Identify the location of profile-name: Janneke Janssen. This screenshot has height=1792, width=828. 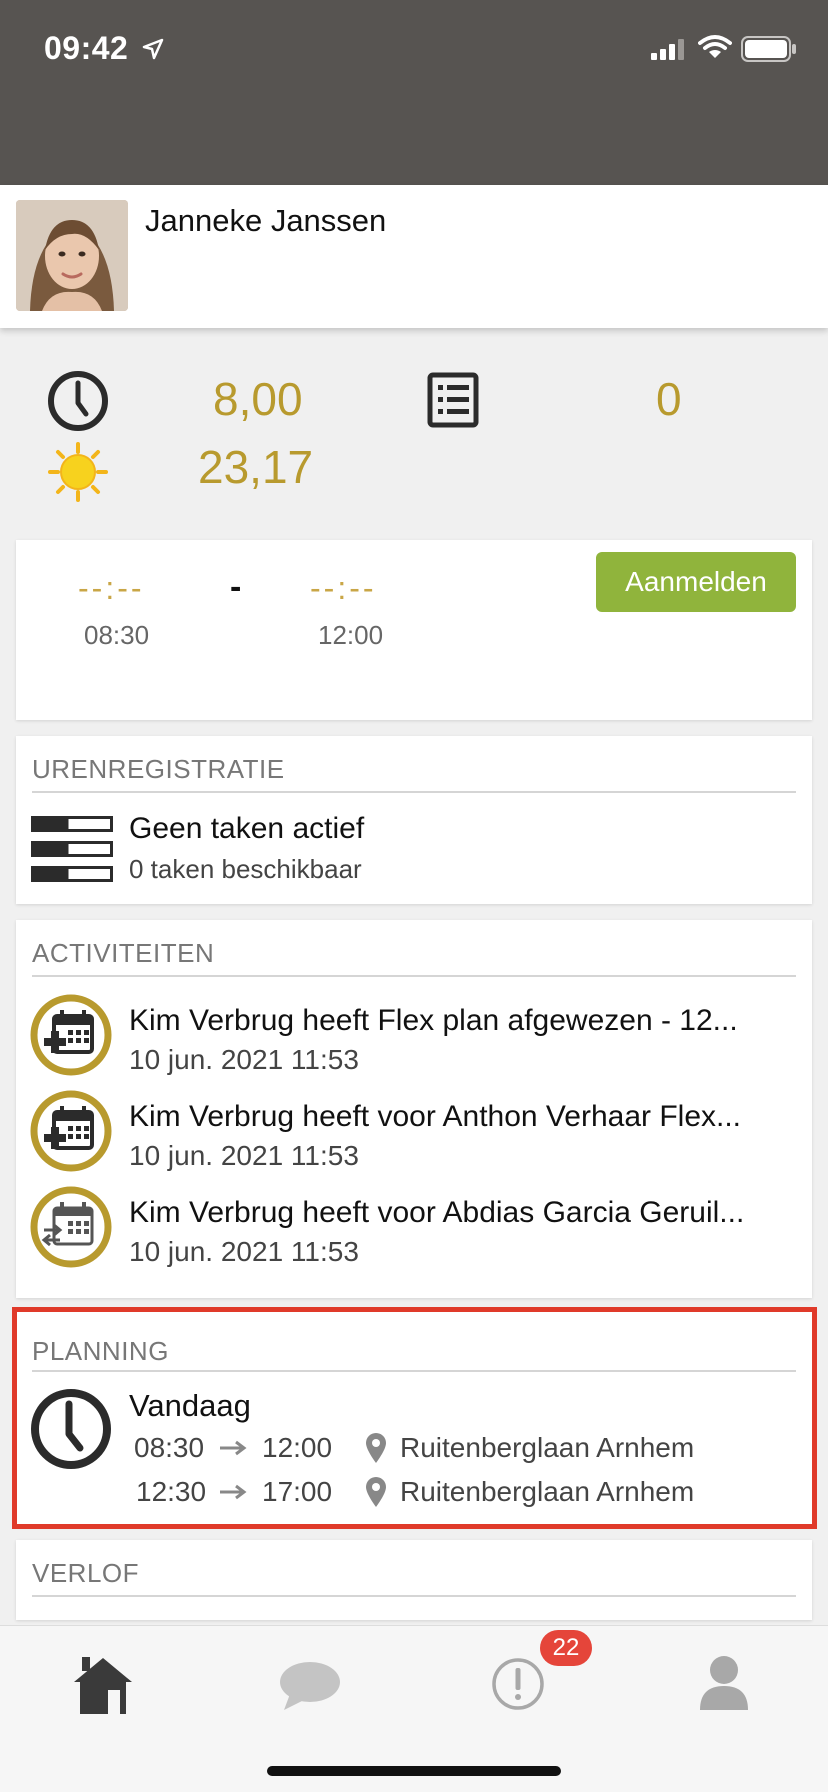
(266, 220).